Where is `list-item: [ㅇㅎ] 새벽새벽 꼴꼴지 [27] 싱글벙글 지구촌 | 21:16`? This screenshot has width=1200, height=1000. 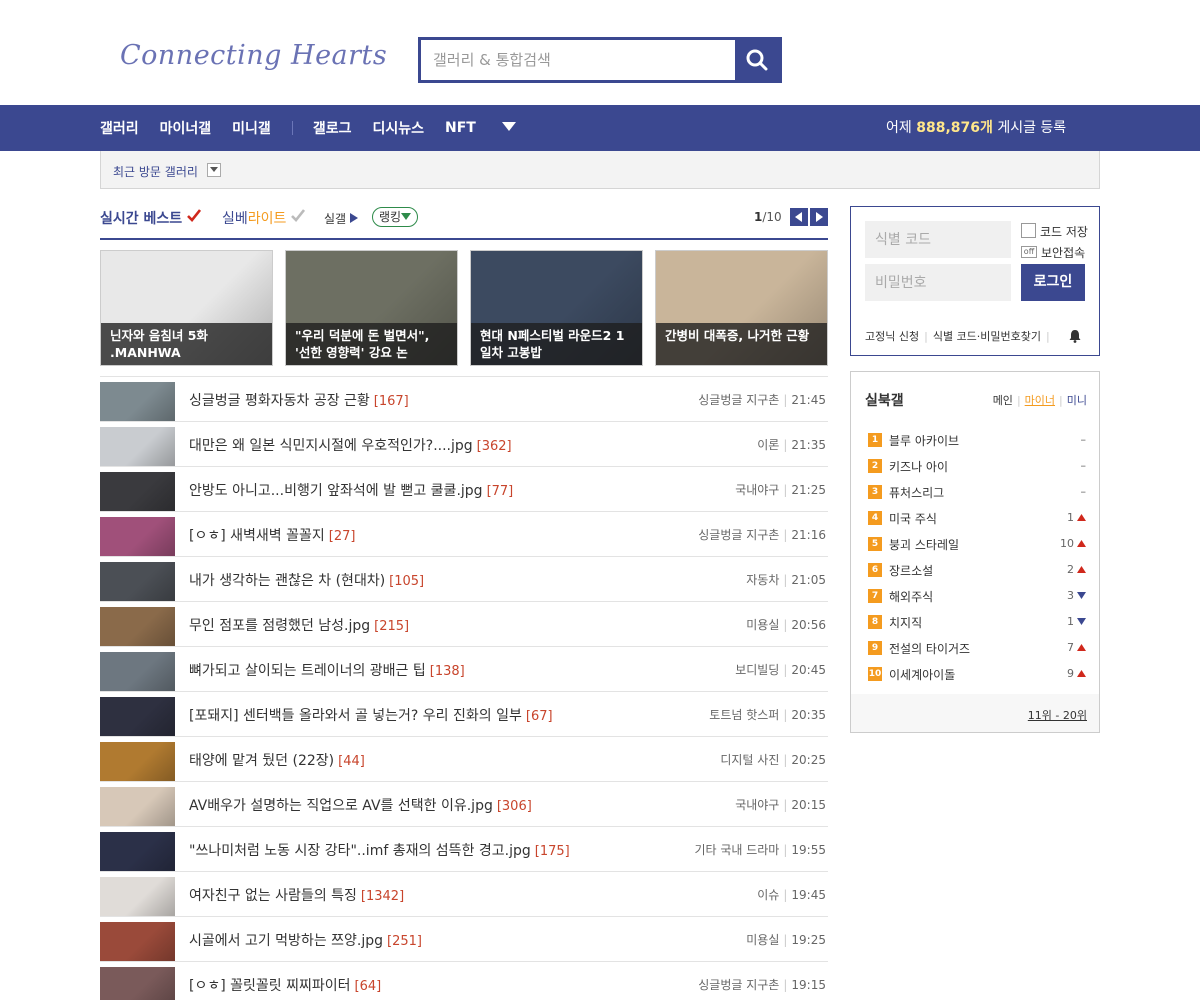 list-item: [ㅇㅎ] 새벽새벽 꼴꼴지 [27] 싱글벙글 지구촌 | 21:16 is located at coordinates (464, 534).